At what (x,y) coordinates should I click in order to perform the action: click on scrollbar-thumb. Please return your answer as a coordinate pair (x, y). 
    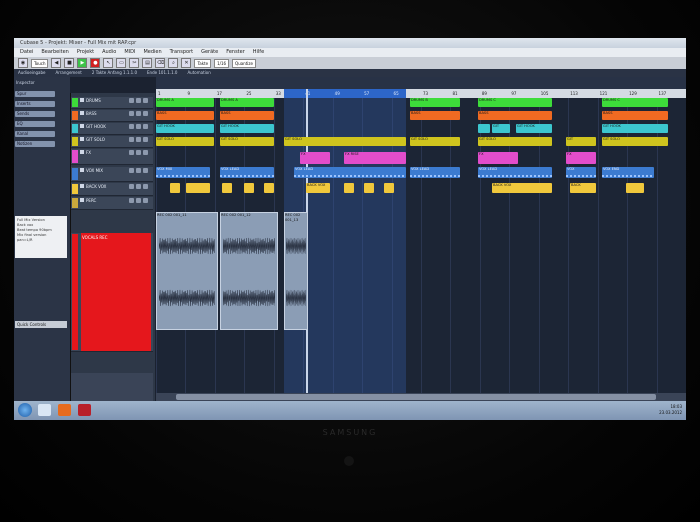
    Looking at the image, I should click on (416, 397).